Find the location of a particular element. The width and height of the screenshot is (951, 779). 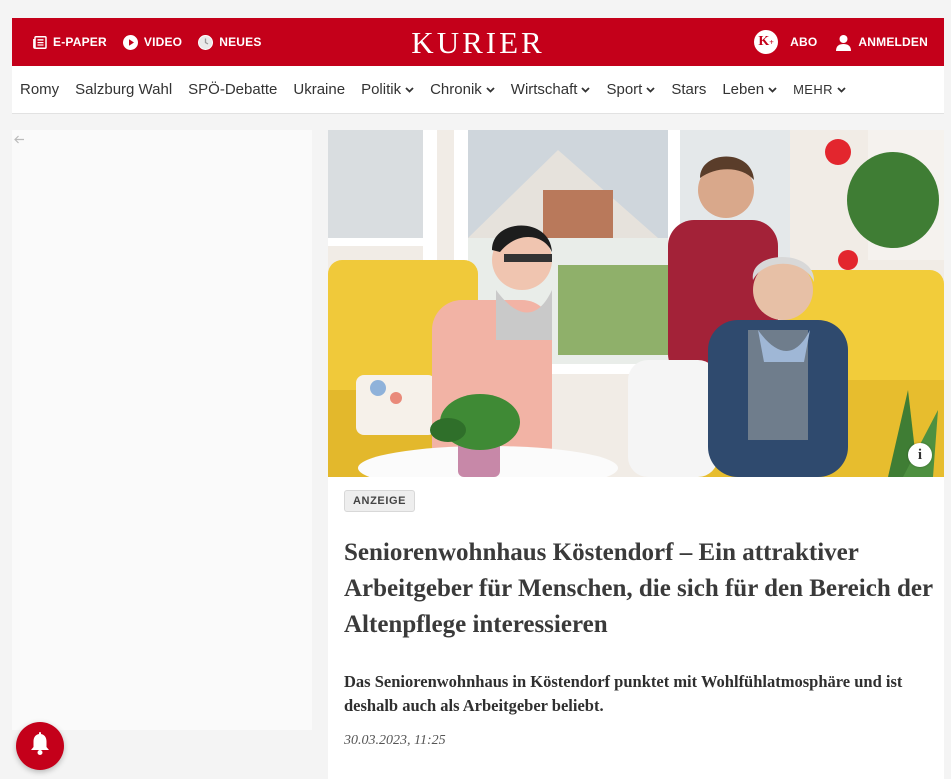

abo-link: ABO is located at coordinates (803, 42).